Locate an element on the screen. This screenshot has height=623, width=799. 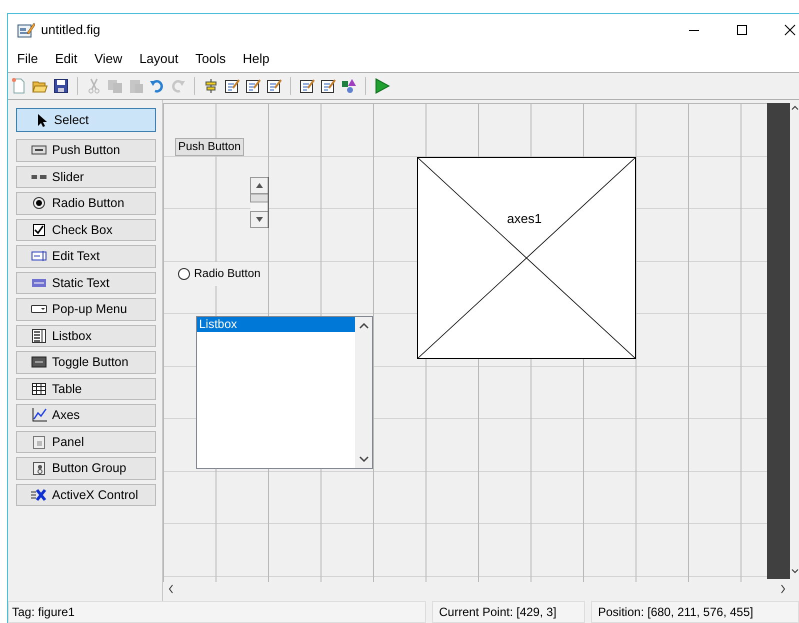
menu-item: Tools is located at coordinates (210, 58).